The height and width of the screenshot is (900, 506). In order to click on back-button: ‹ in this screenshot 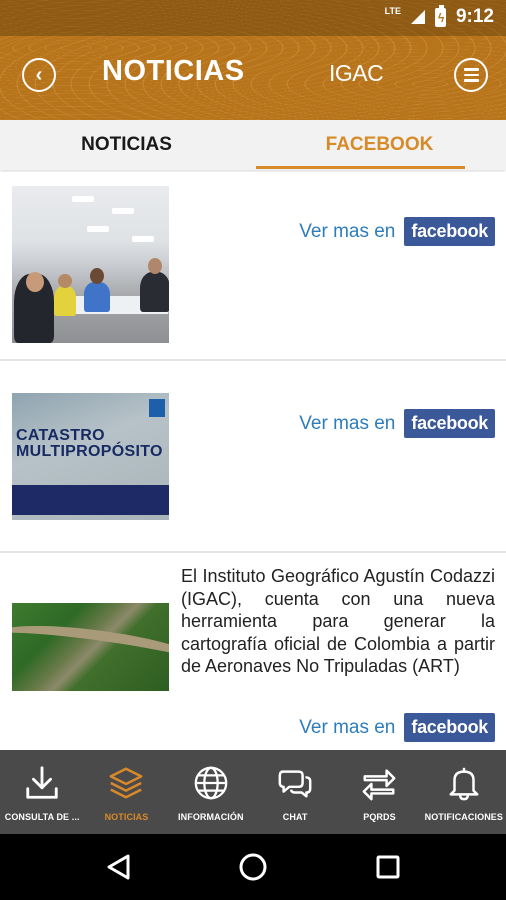, I will do `click(39, 75)`.